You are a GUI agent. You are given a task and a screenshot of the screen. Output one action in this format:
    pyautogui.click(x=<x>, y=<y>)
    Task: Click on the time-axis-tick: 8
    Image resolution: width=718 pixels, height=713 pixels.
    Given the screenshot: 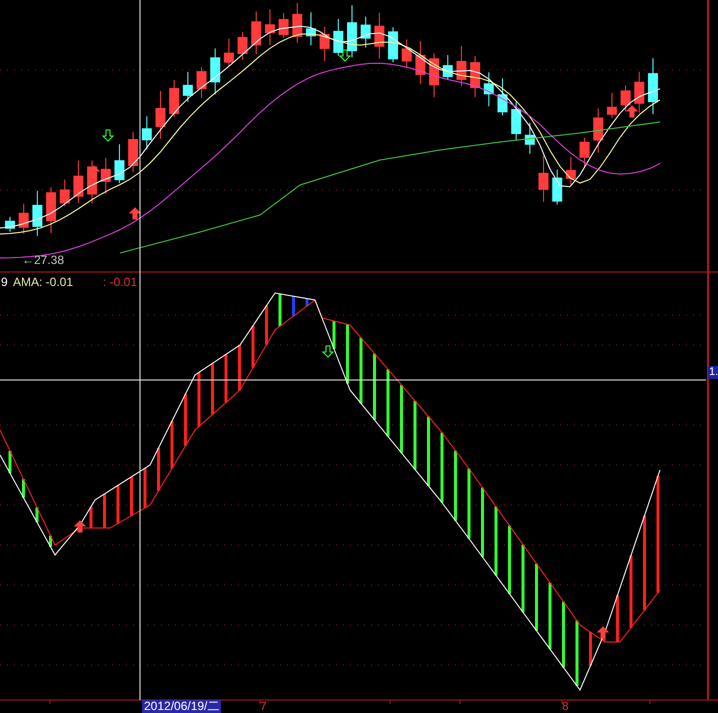 What is the action you would take?
    pyautogui.click(x=565, y=706)
    